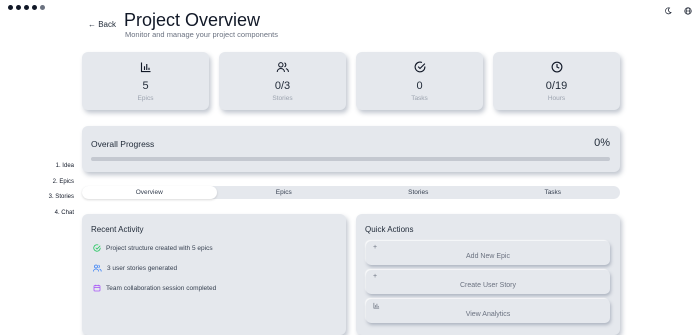 Image resolution: width=700 pixels, height=335 pixels. What do you see at coordinates (389, 229) in the screenshot?
I see `card-title: Quick Actions` at bounding box center [389, 229].